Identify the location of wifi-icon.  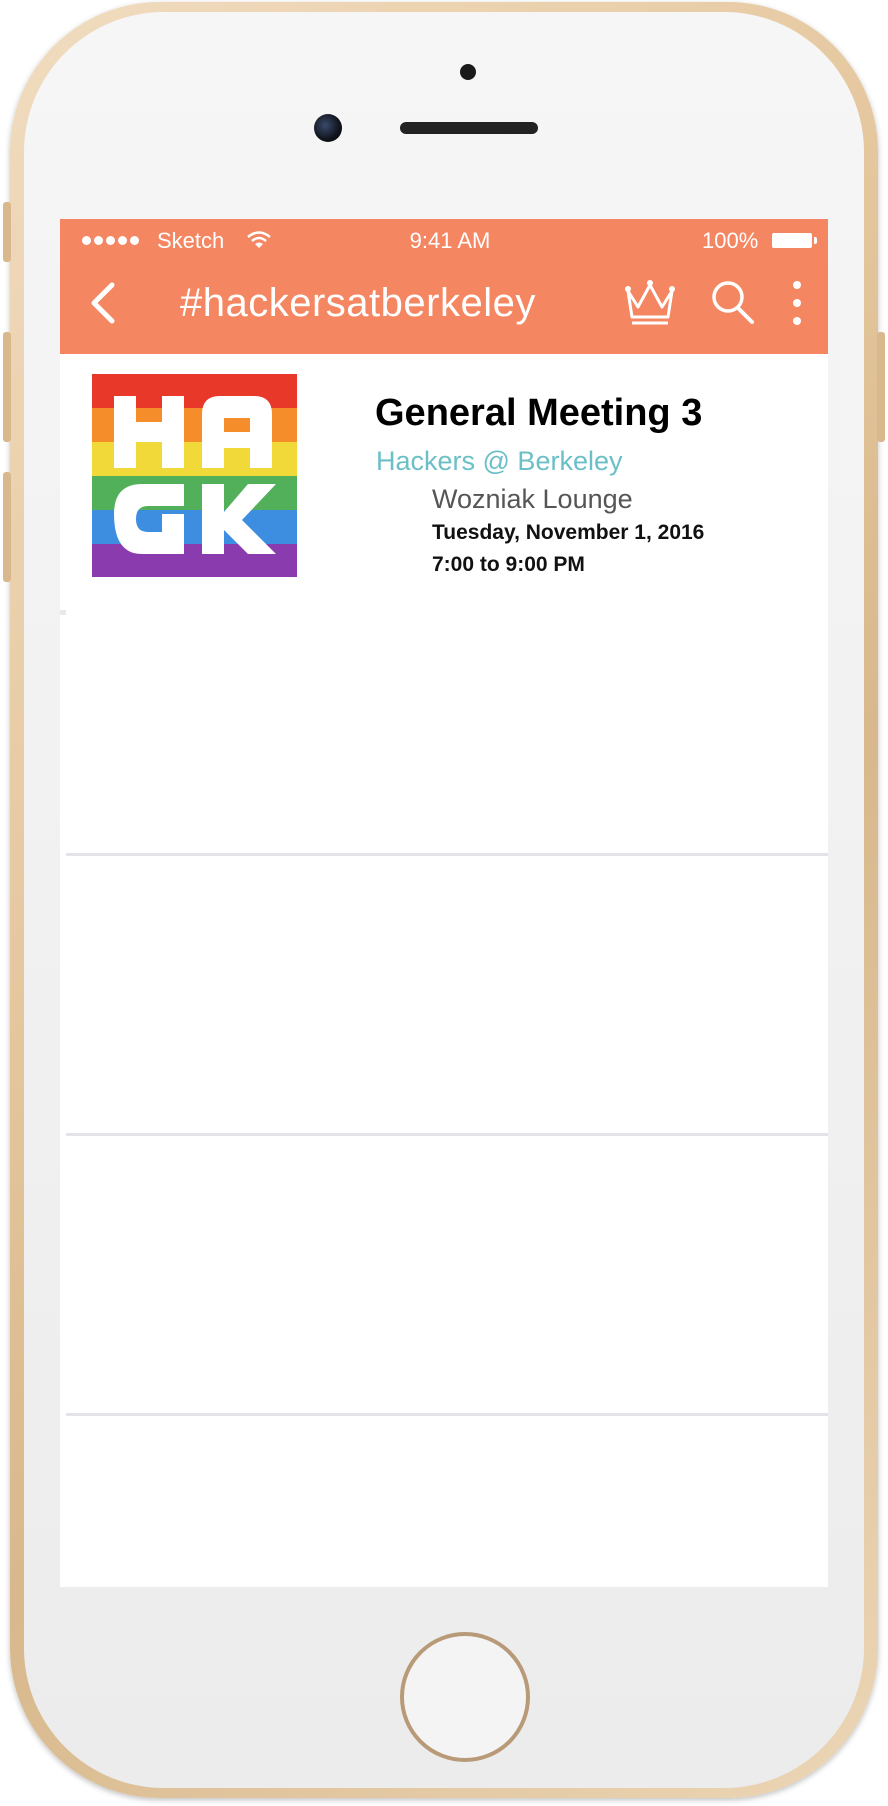
(259, 243).